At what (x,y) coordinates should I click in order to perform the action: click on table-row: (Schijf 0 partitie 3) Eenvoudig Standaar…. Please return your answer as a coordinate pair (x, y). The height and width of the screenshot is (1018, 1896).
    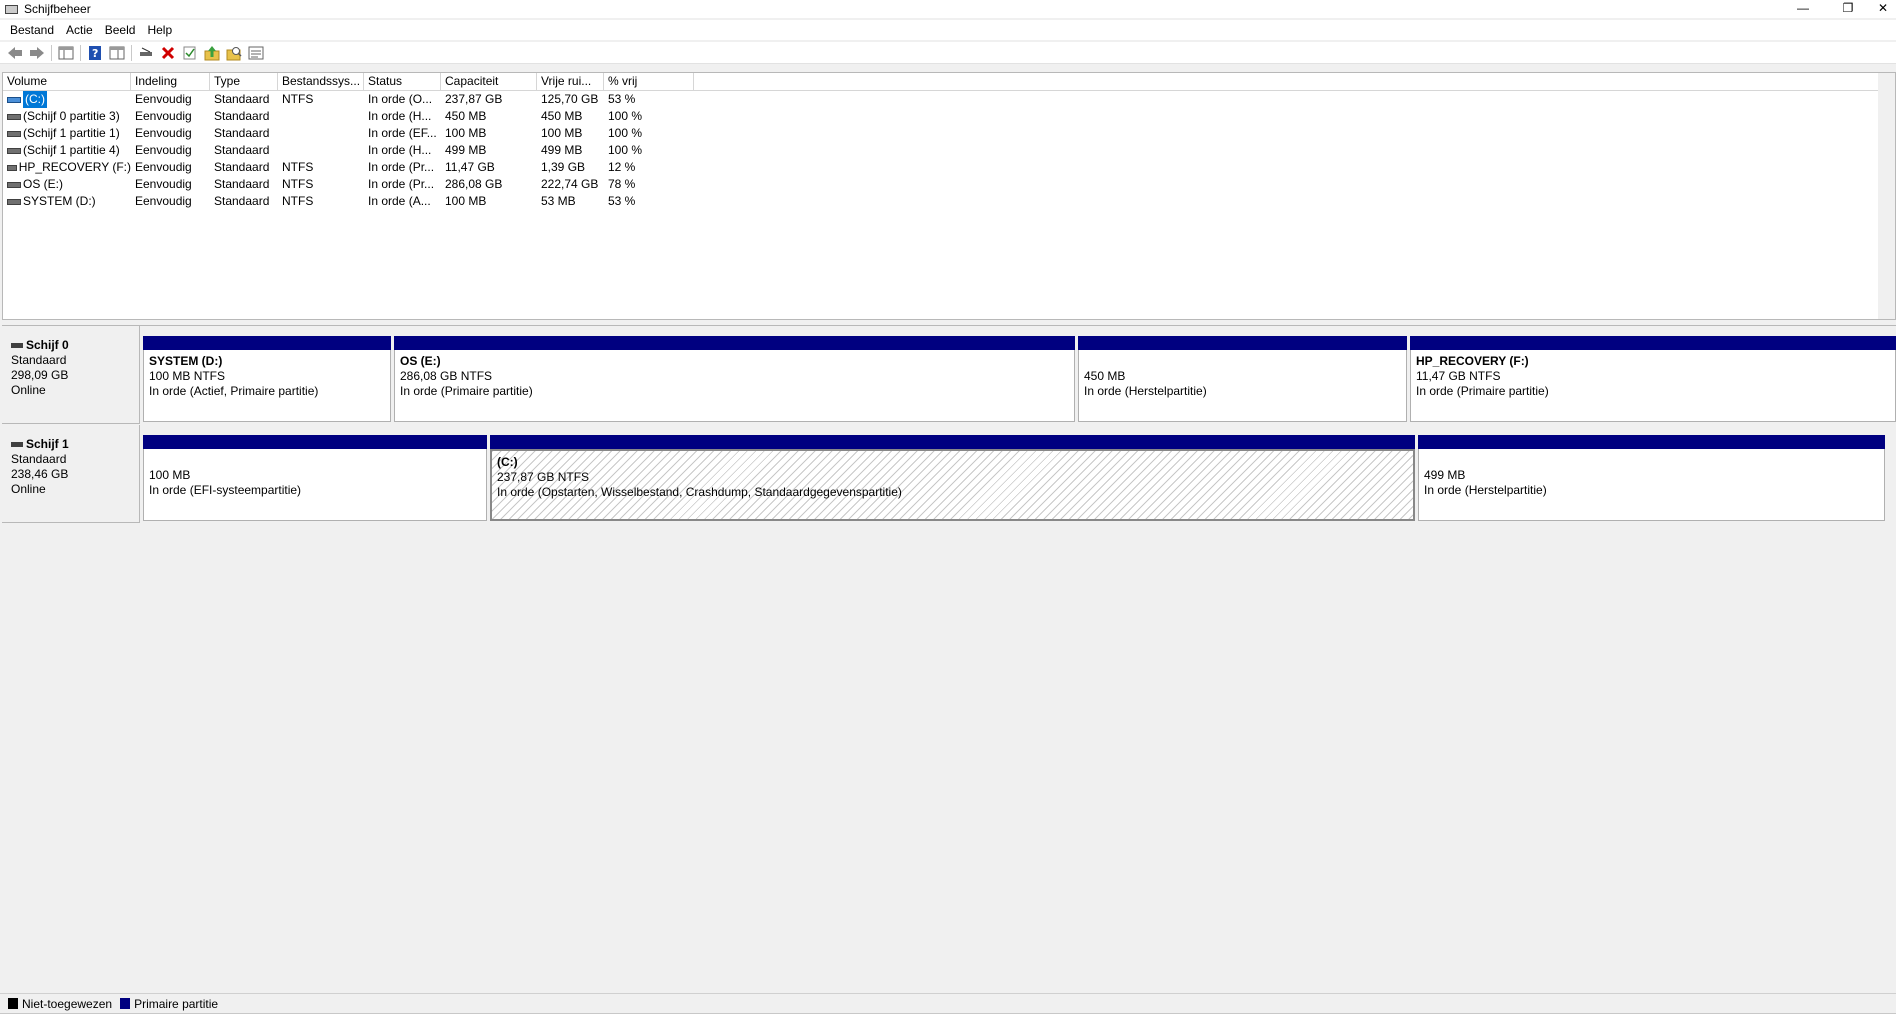
    Looking at the image, I should click on (949, 116).